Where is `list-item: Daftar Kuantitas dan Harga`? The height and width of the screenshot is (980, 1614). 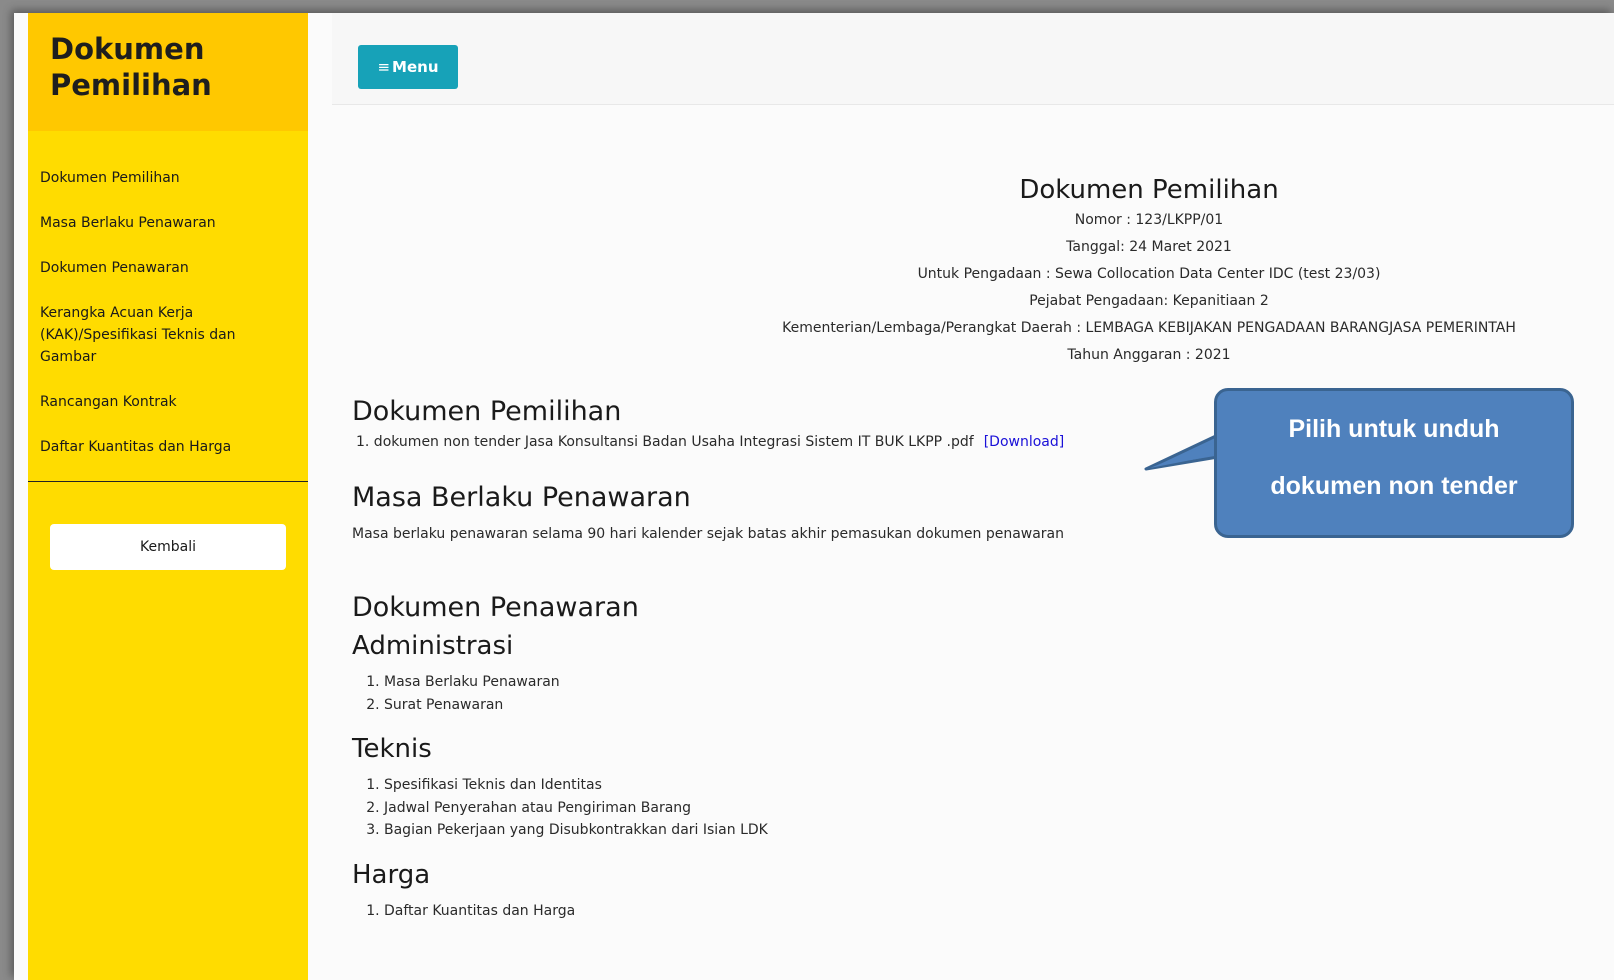 list-item: Daftar Kuantitas dan Harga is located at coordinates (968, 911).